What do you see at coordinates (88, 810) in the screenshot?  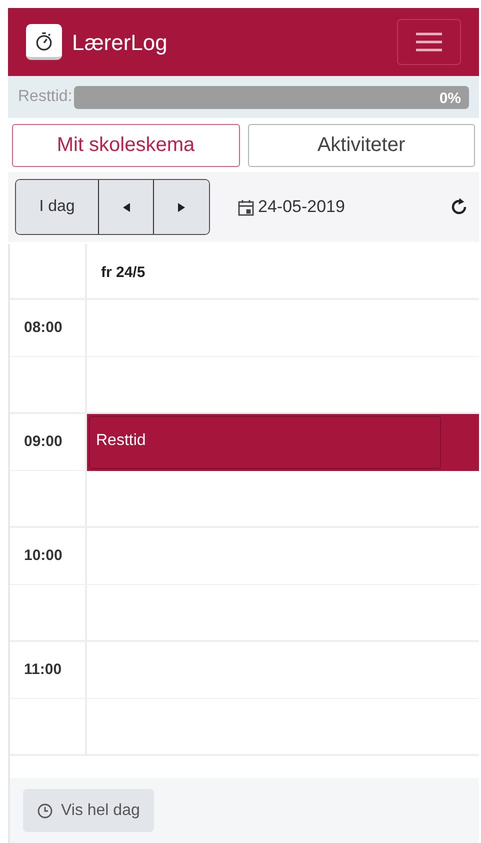 I see `show-full-day-button: Vis hel dag` at bounding box center [88, 810].